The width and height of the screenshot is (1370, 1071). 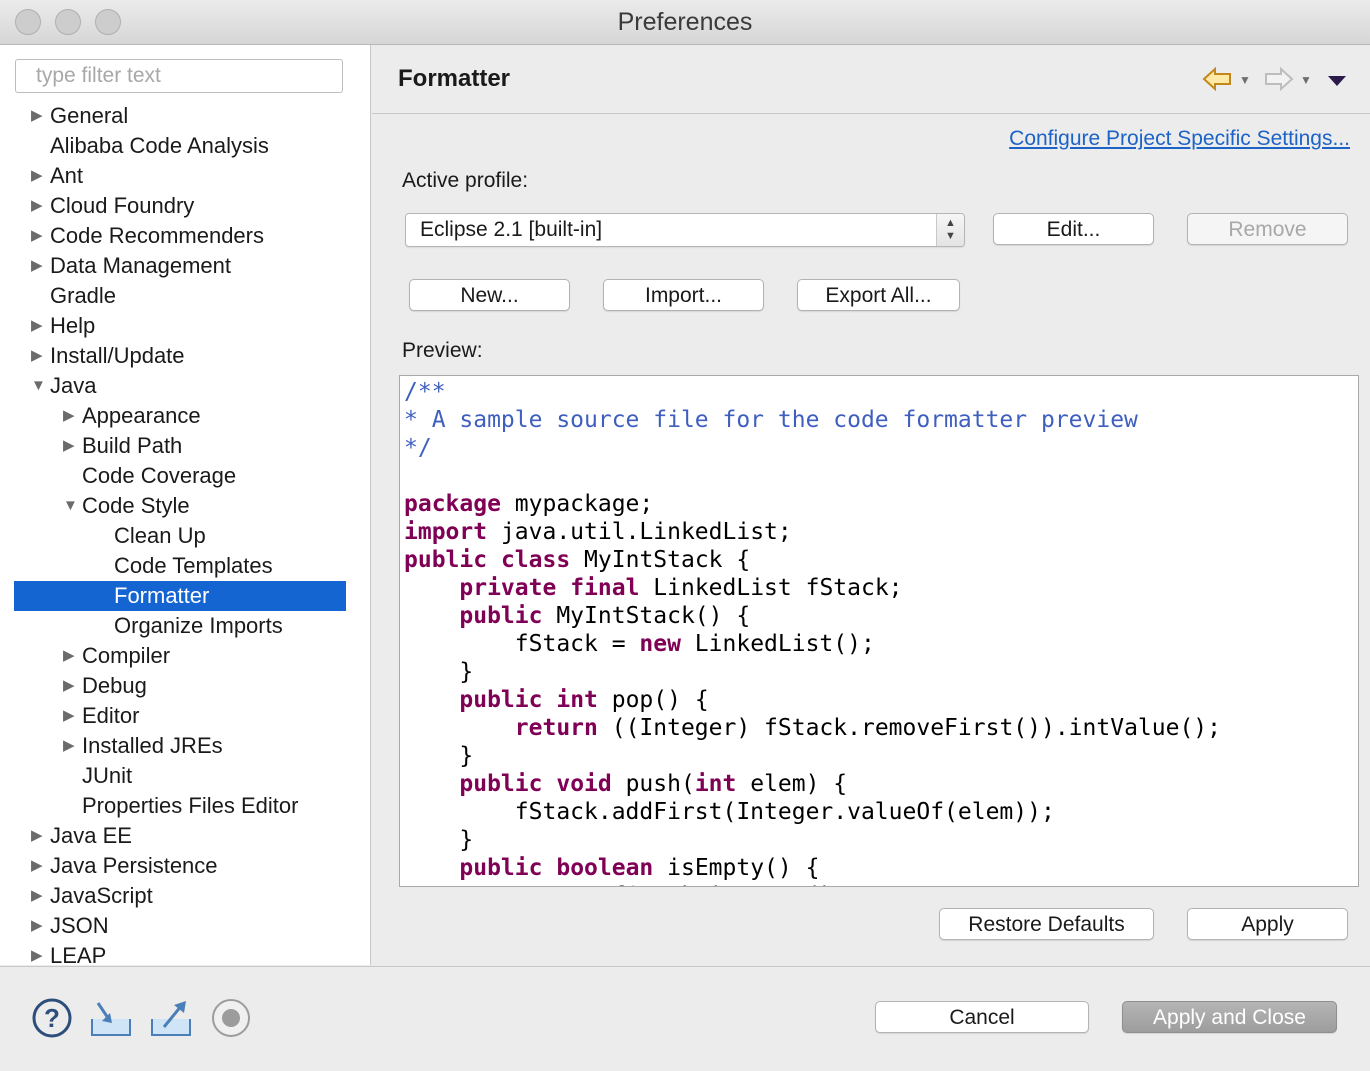 I want to click on tree-item-json: ▶ JSON, so click(x=185, y=926).